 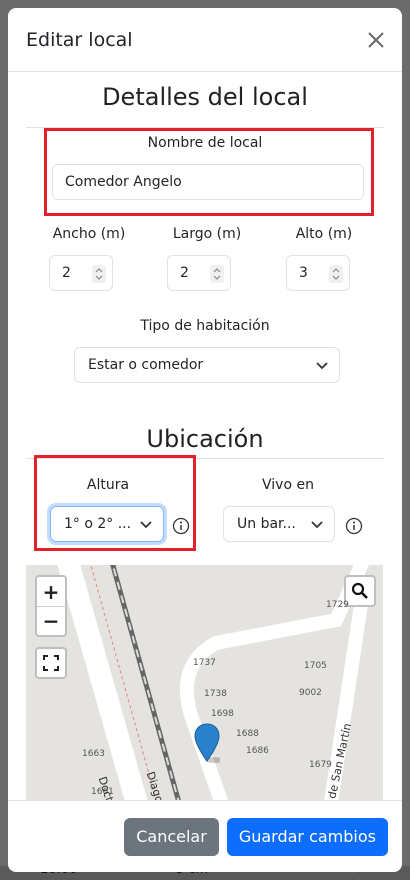 I want to click on save-changes-button: Guardar cambios, so click(x=307, y=836).